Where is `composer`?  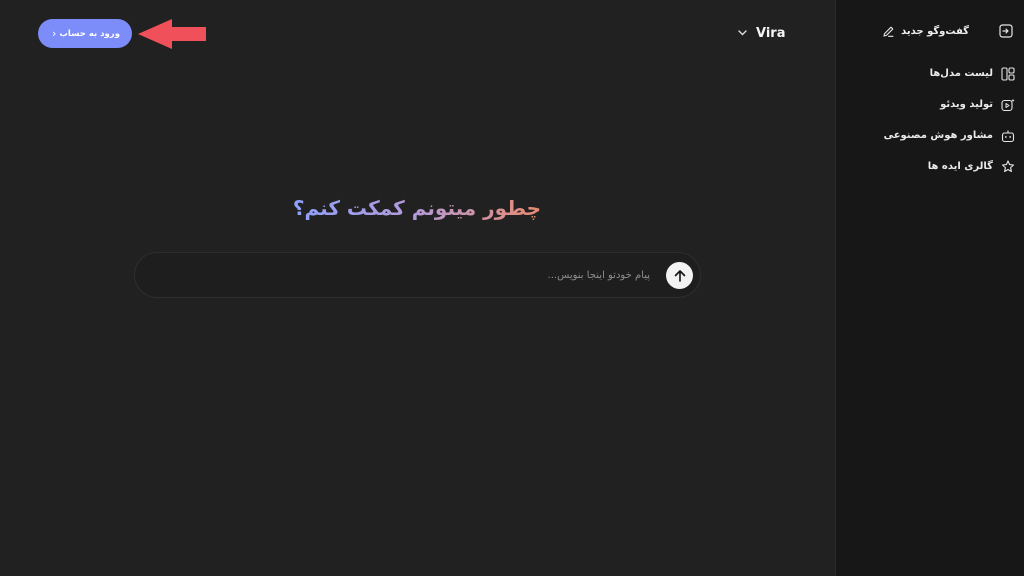 composer is located at coordinates (417, 275).